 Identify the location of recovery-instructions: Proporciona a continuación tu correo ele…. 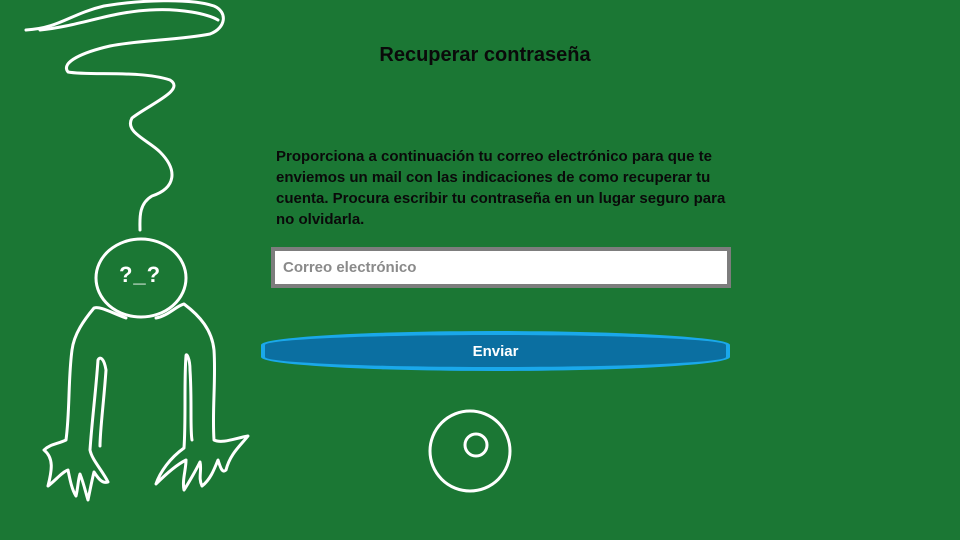
(501, 188).